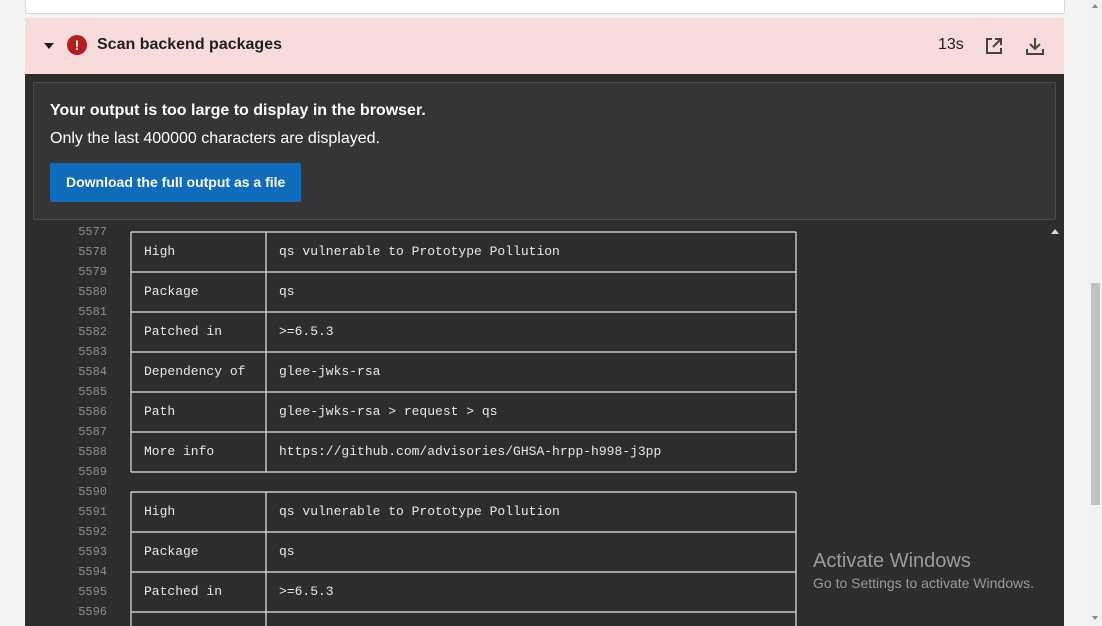 The width and height of the screenshot is (1102, 626). Describe the element at coordinates (536, 272) in the screenshot. I see `log-line: 5579` at that location.